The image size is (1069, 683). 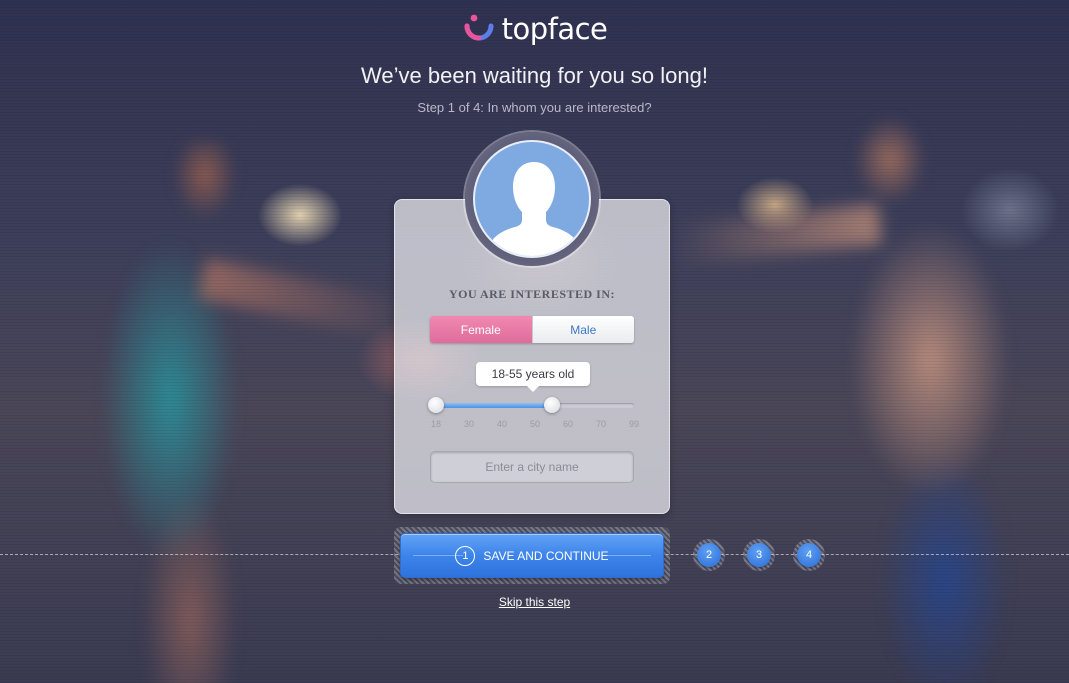 I want to click on avatar, so click(x=532, y=199).